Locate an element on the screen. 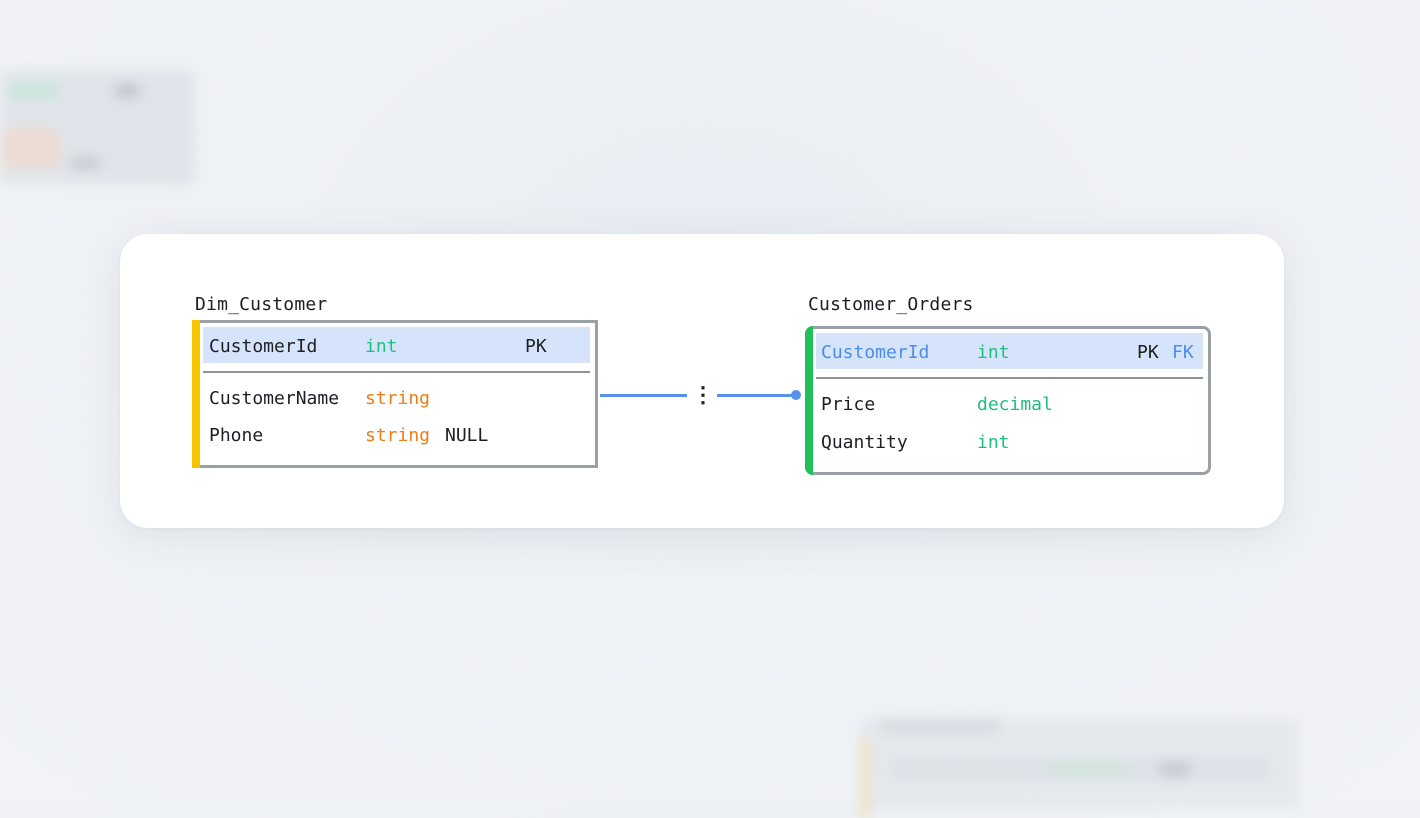  table-title: Dim_Customer is located at coordinates (261, 304).